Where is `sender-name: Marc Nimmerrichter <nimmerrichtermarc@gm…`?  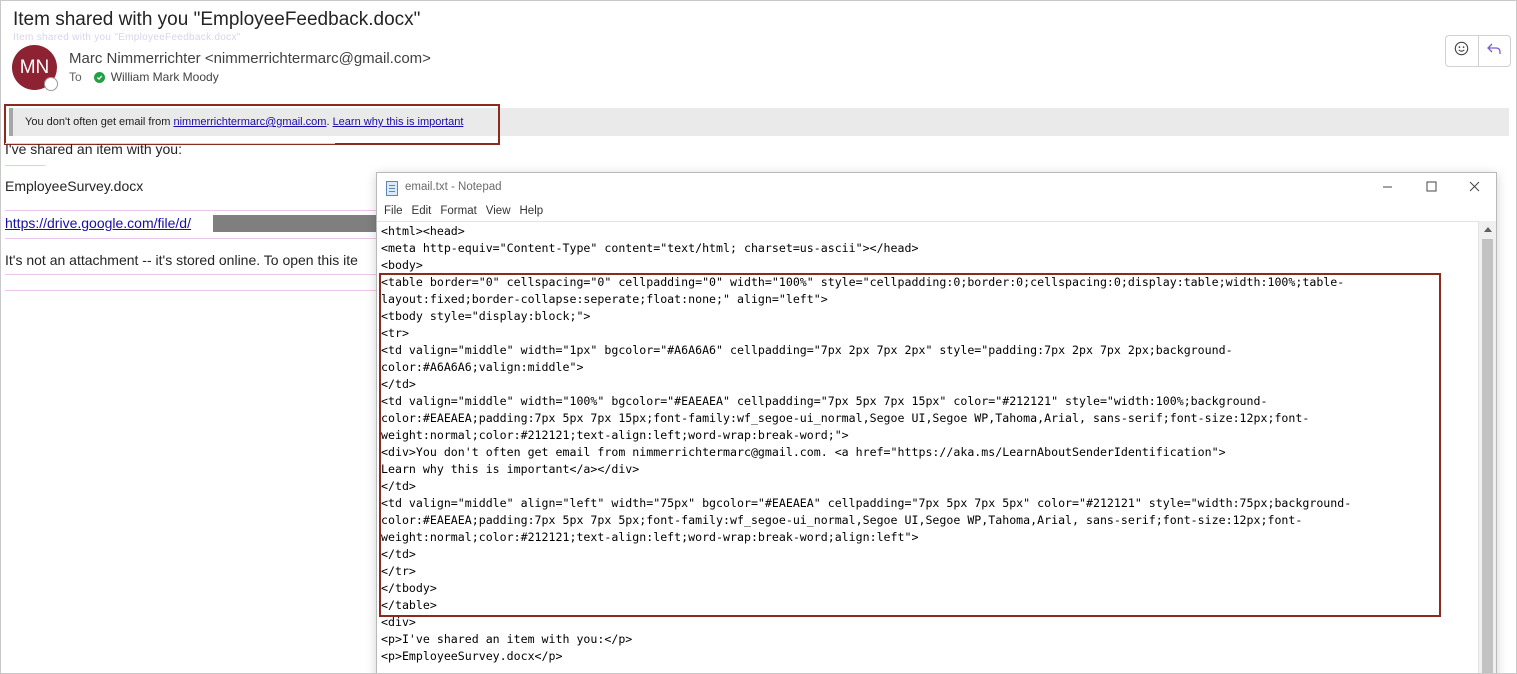 sender-name: Marc Nimmerrichter <nimmerrichtermarc@gm… is located at coordinates (250, 58).